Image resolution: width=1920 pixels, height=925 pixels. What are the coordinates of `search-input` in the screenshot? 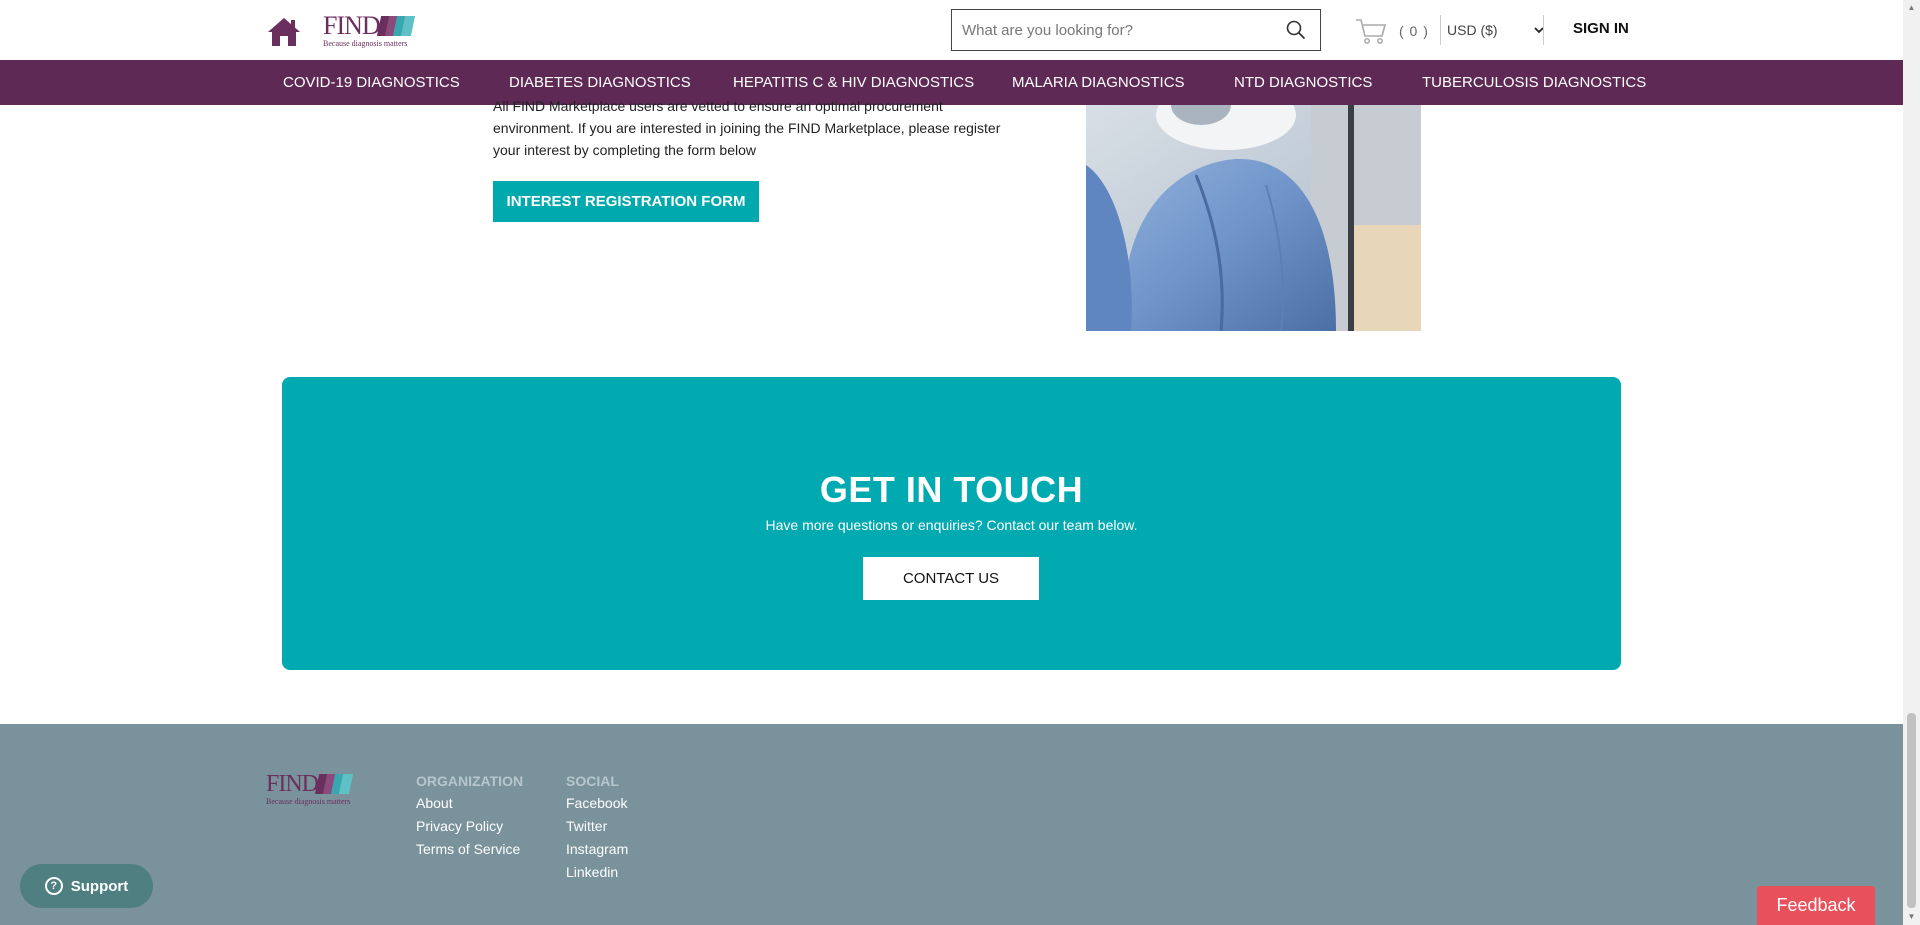 It's located at (1112, 30).